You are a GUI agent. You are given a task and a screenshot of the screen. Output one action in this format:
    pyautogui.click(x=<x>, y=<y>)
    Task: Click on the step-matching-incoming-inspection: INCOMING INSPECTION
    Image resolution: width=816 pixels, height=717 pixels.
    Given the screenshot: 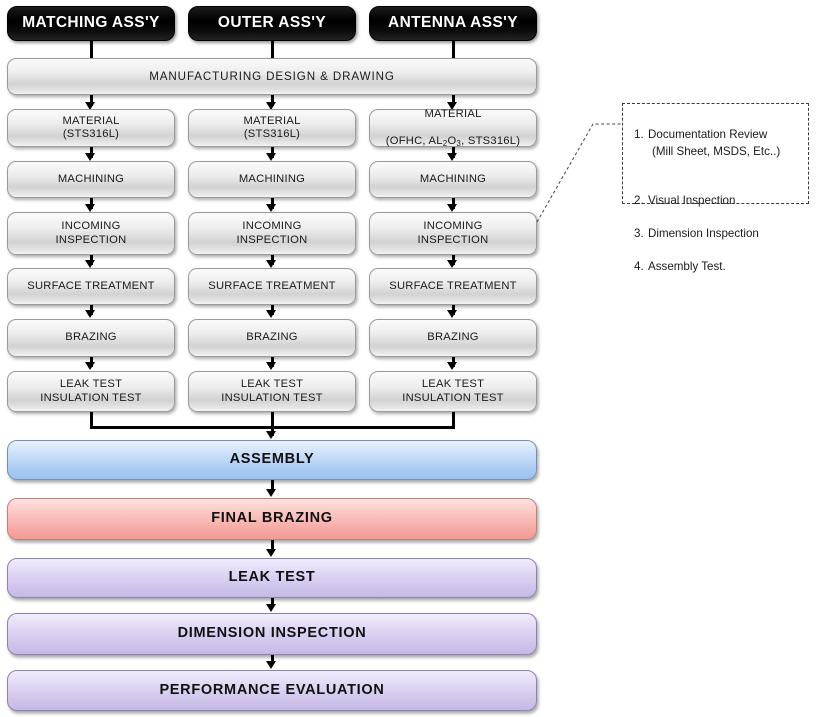 What is the action you would take?
    pyautogui.click(x=91, y=233)
    